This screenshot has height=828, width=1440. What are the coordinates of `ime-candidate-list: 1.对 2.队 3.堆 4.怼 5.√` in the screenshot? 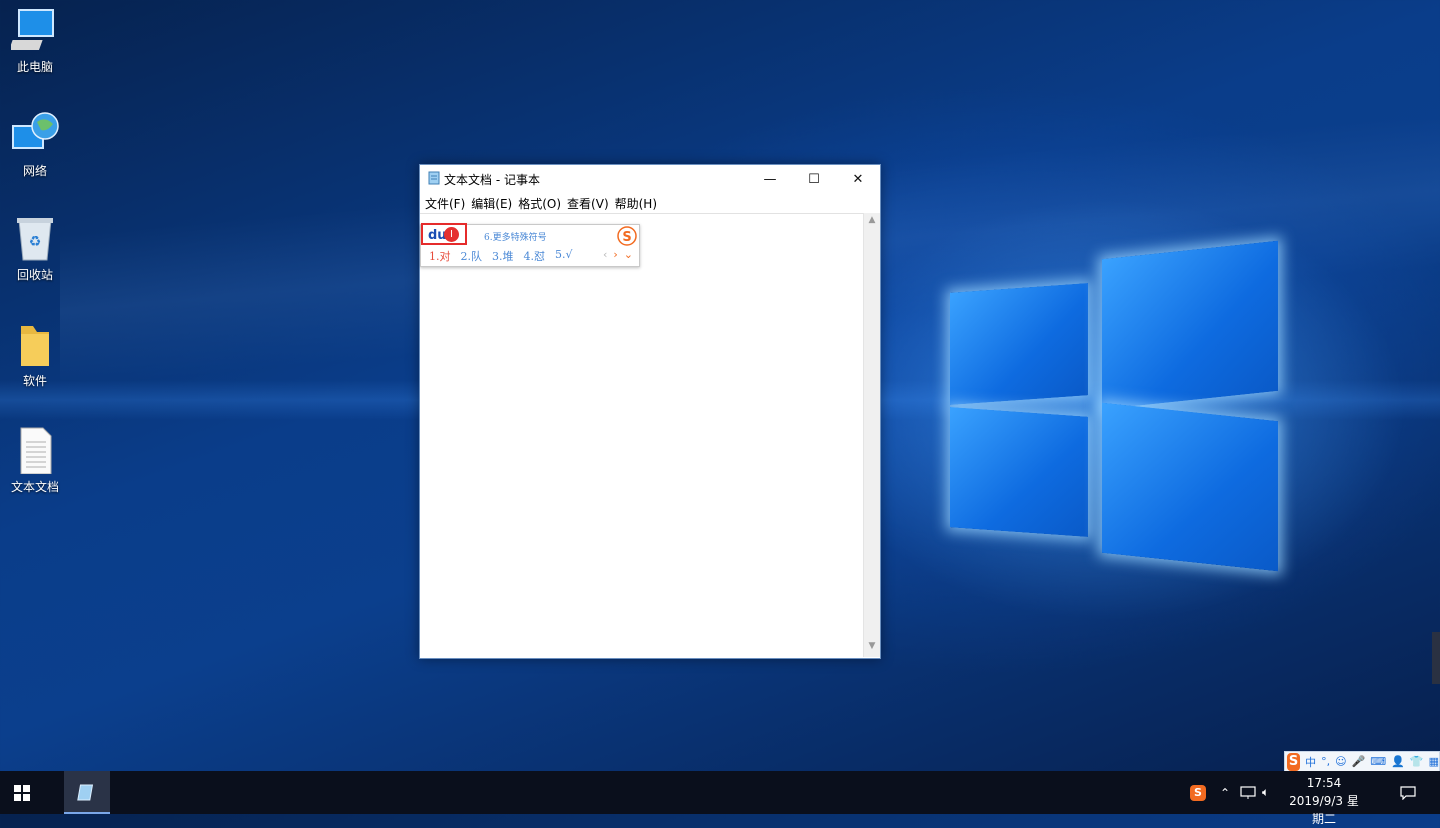 It's located at (501, 256).